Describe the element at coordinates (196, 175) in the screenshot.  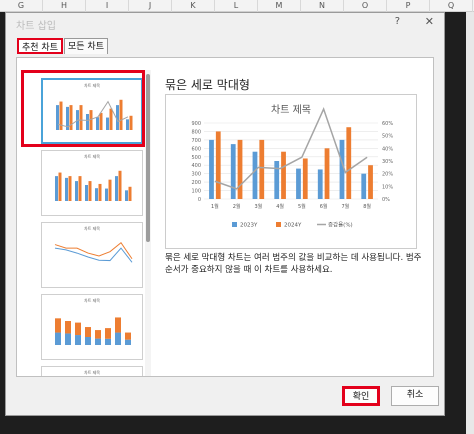
I see `y-tick-label: 300` at that location.